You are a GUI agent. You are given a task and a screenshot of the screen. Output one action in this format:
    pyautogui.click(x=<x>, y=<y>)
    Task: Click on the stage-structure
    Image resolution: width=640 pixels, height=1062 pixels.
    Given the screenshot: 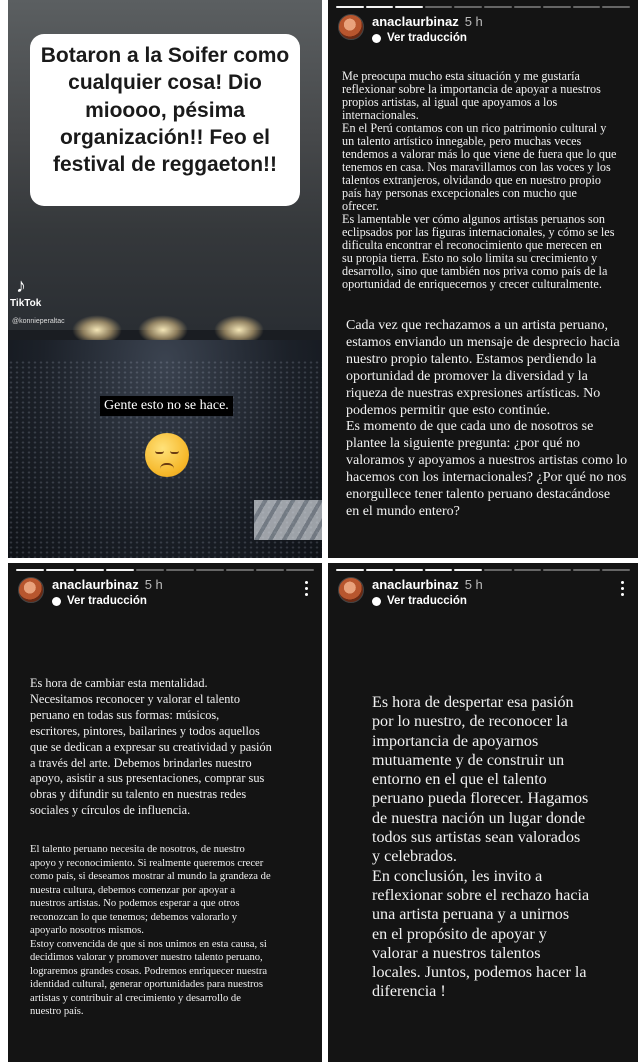 What is the action you would take?
    pyautogui.click(x=288, y=520)
    